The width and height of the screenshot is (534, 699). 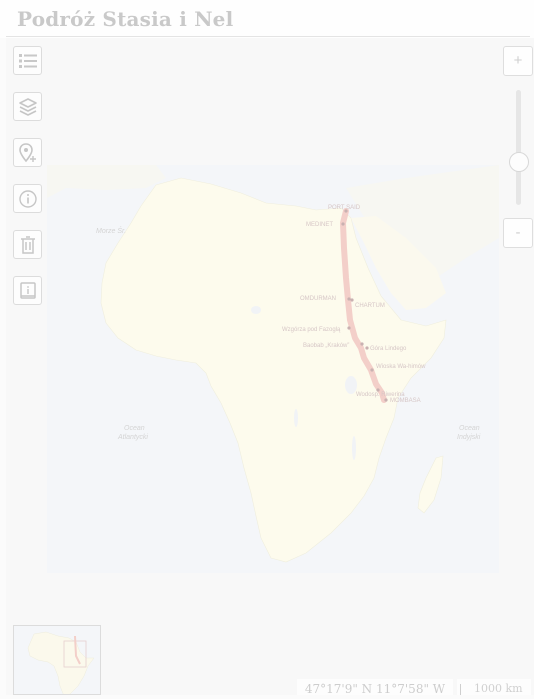 I want to click on add-marker-button, so click(x=27, y=152).